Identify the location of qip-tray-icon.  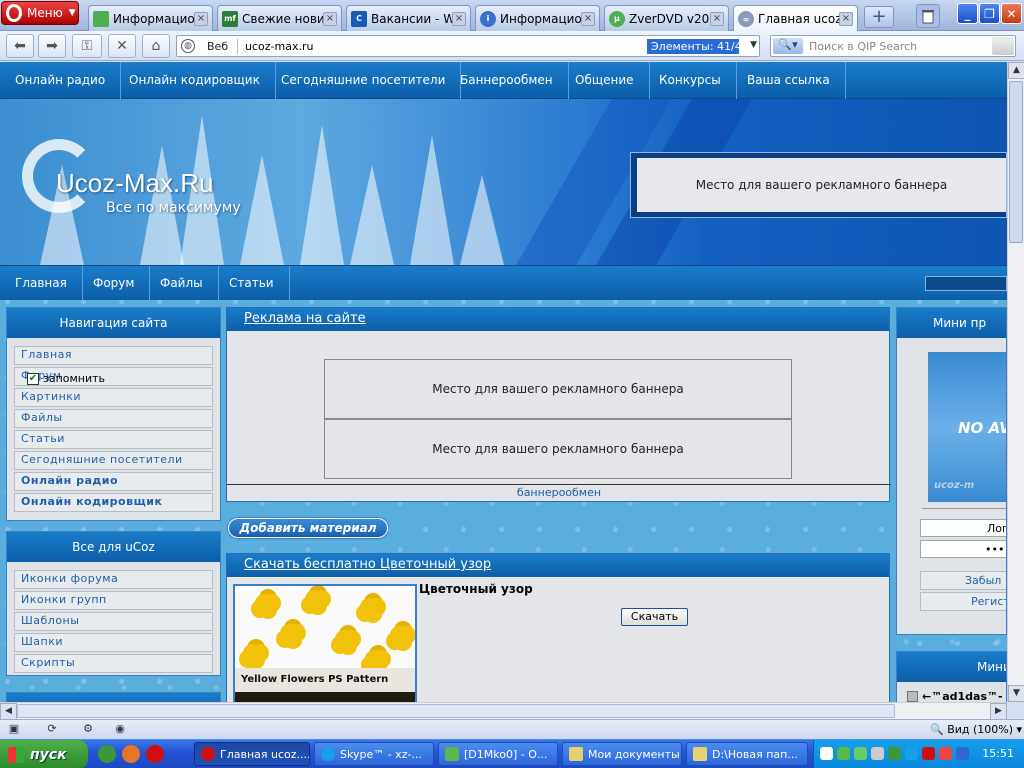
(843, 753).